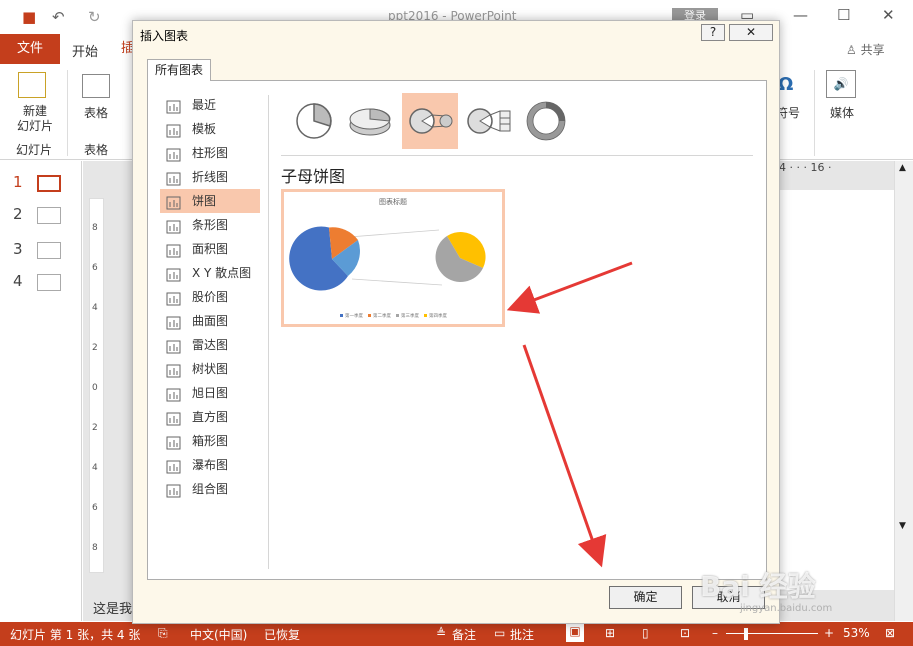 The height and width of the screenshot is (646, 913). I want to click on notes-text: 这是我, so click(112, 607).